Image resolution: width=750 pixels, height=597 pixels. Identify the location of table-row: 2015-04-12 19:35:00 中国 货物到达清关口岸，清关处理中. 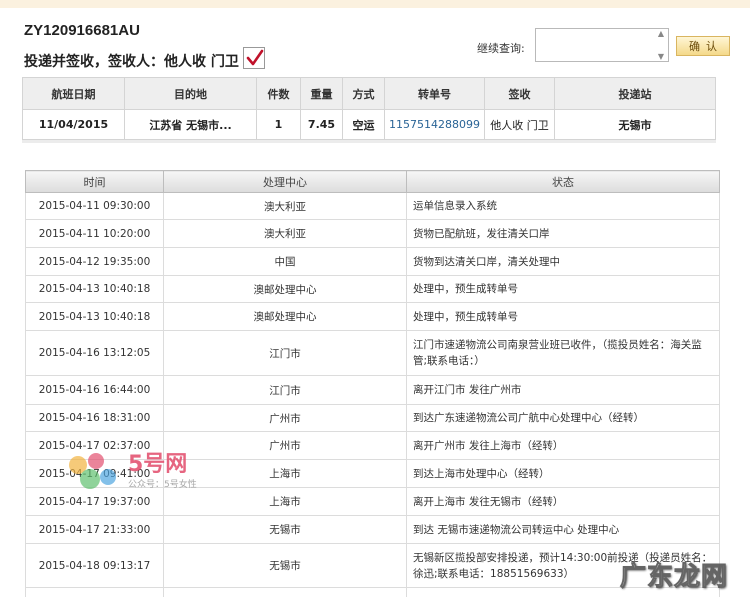
(372, 261).